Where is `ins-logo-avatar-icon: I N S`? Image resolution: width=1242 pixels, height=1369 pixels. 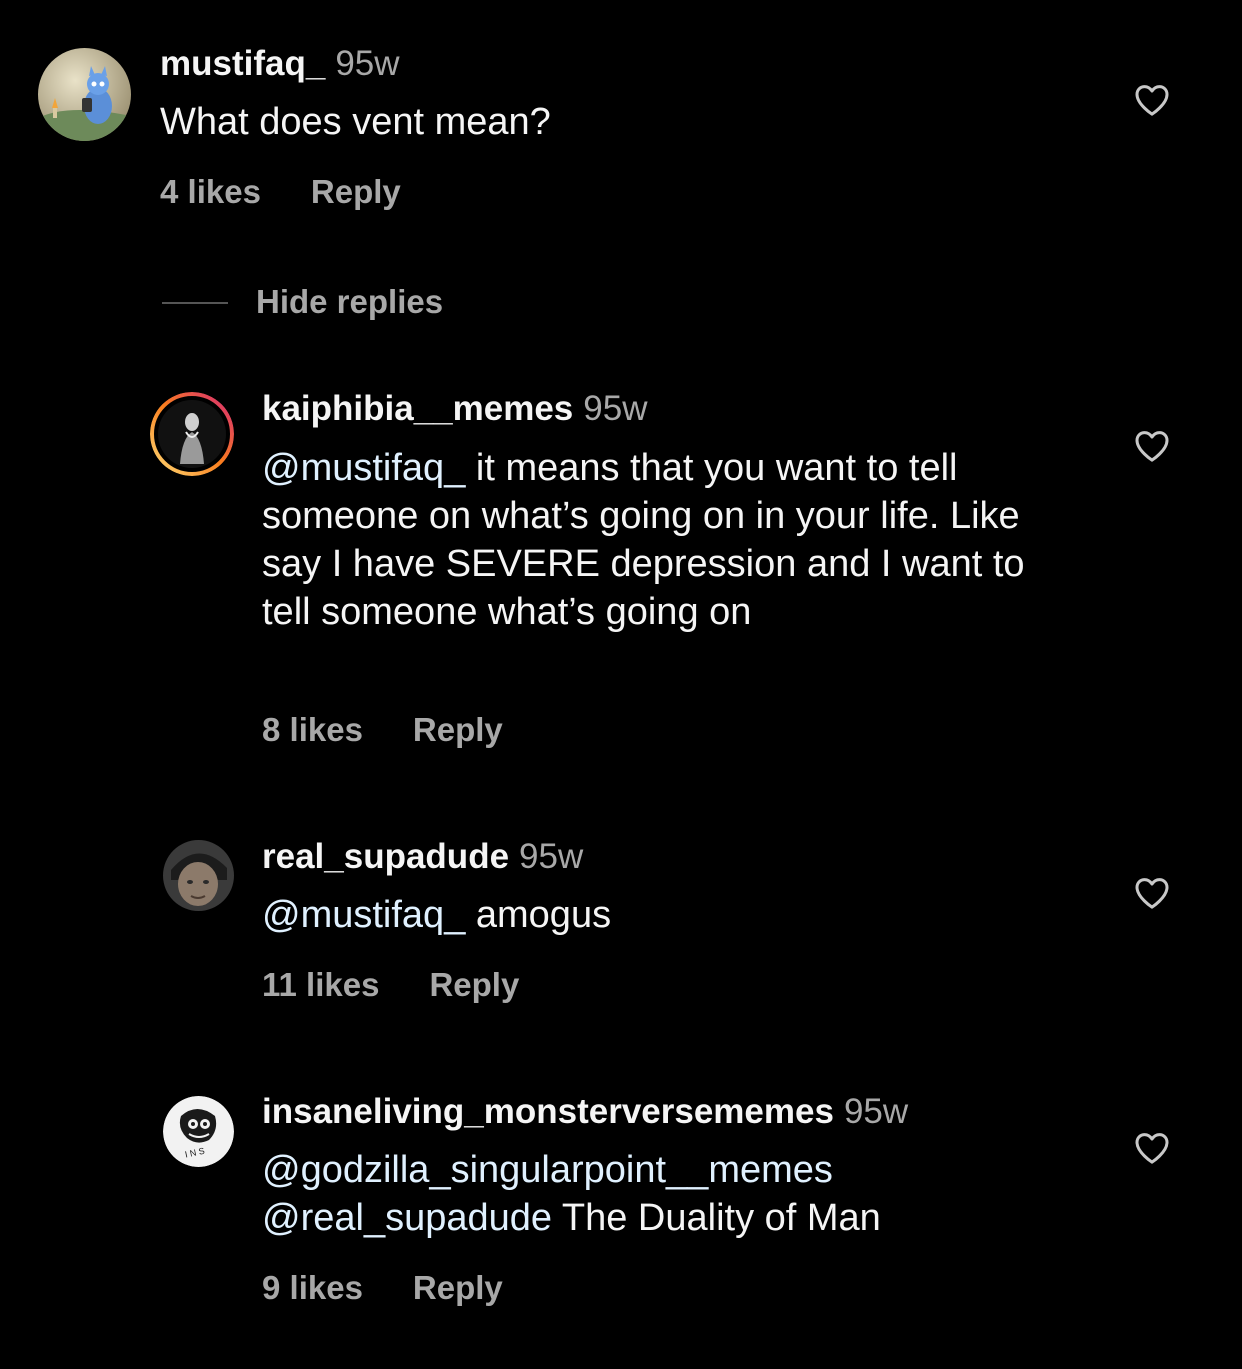 ins-logo-avatar-icon: I N S is located at coordinates (198, 1131).